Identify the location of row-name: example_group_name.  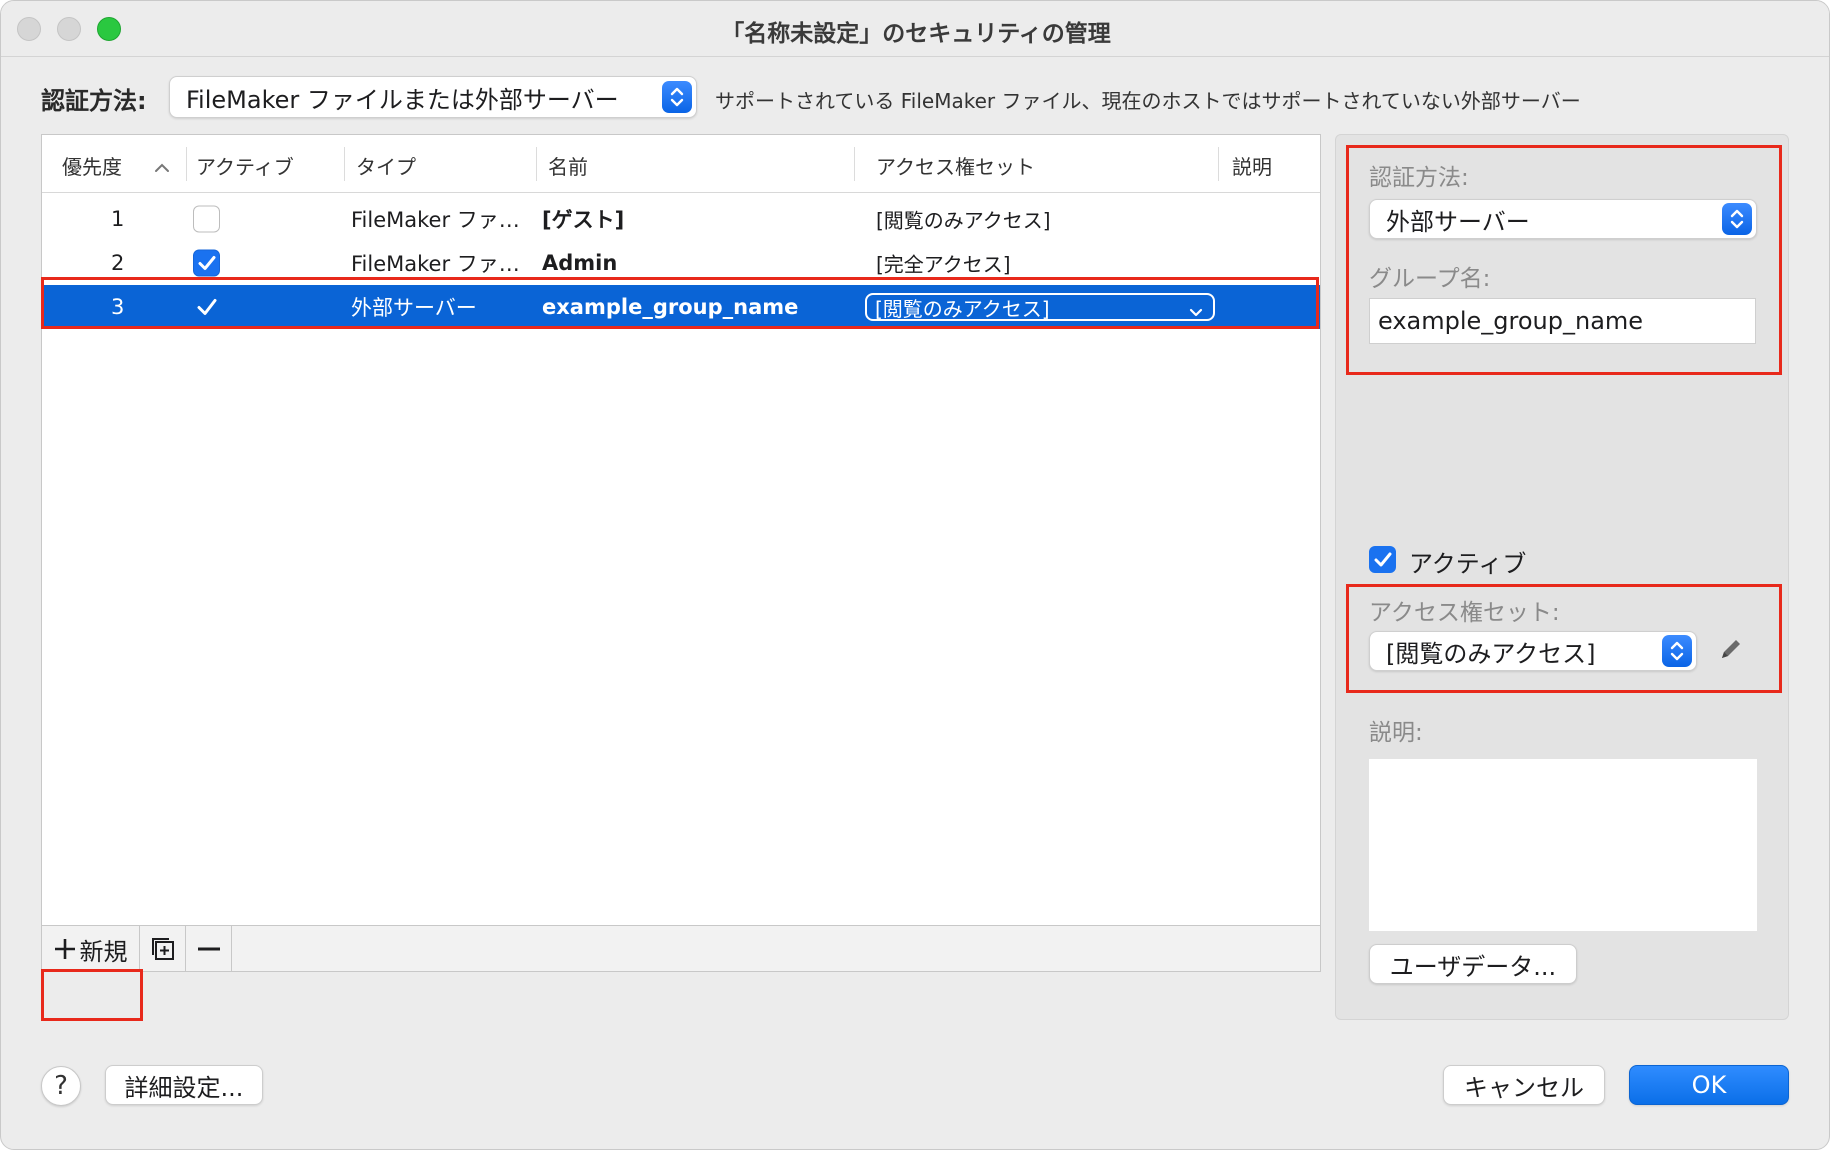
(670, 307).